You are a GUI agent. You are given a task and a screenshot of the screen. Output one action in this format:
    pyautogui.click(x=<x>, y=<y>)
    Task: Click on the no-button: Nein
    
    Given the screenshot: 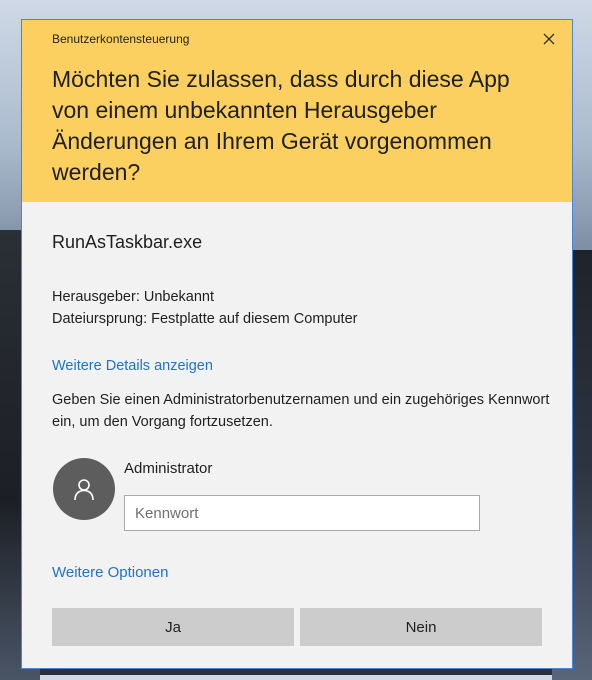 What is the action you would take?
    pyautogui.click(x=421, y=627)
    